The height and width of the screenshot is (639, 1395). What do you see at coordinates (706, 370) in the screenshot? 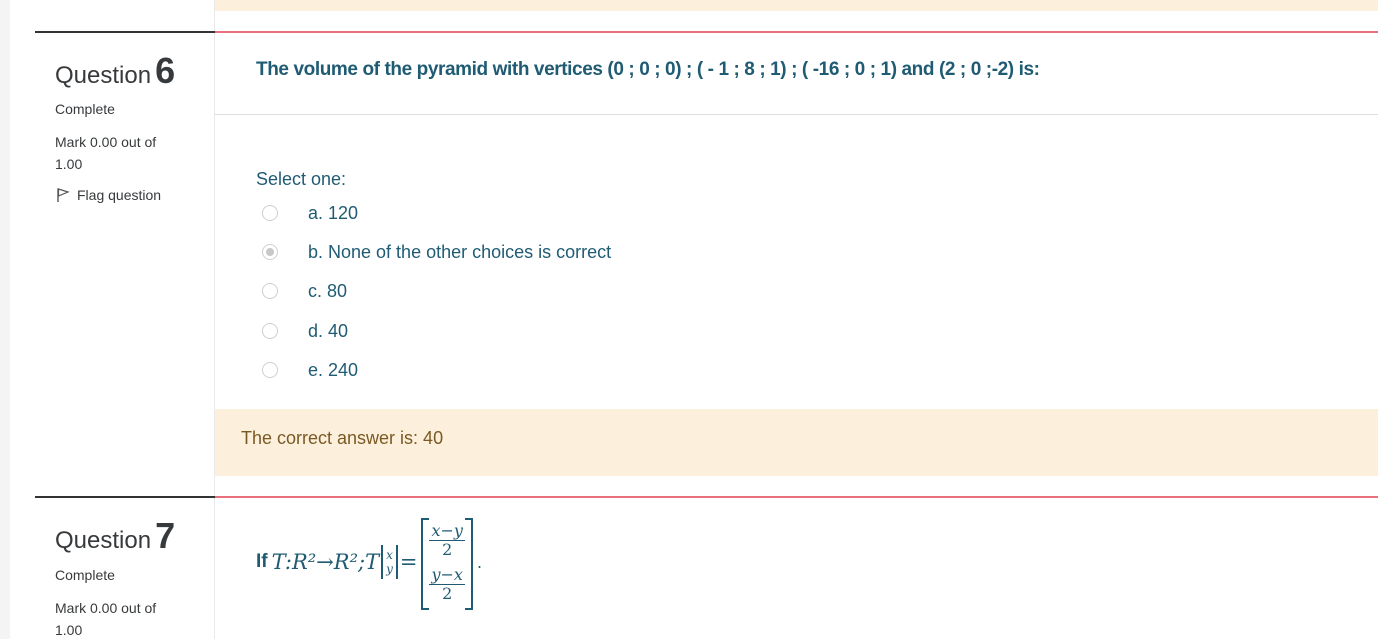
I see `answer-option-e: e. 240` at bounding box center [706, 370].